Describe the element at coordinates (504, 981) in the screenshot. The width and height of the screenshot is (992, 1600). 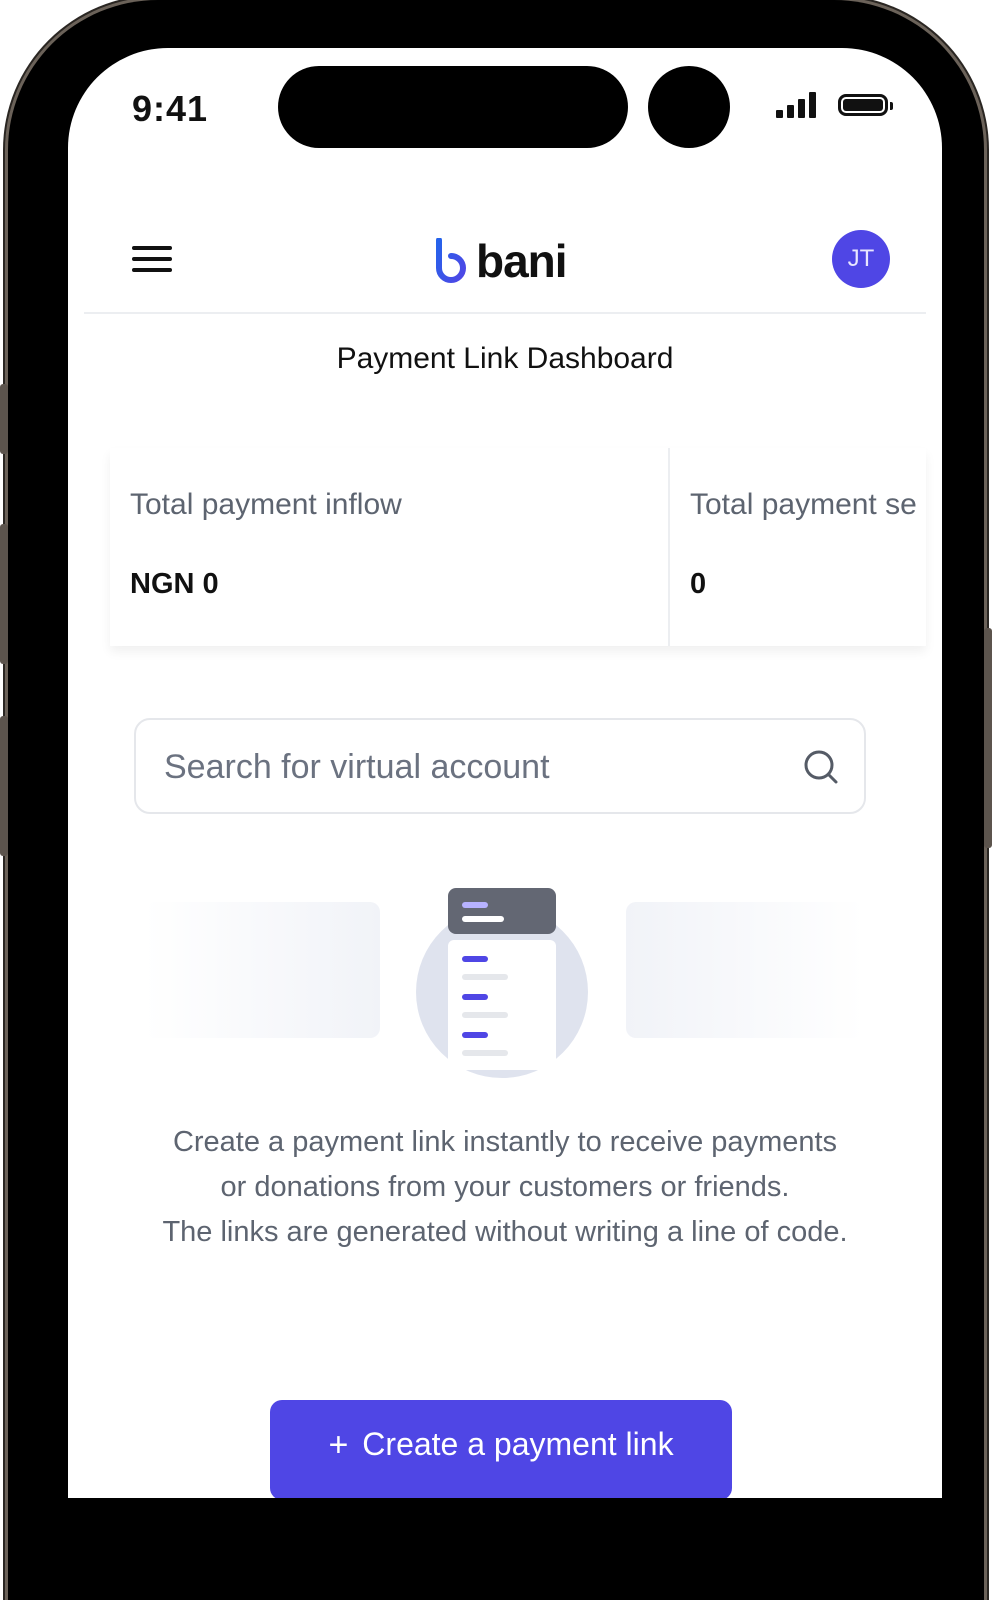
I see `empty-state-illustration` at that location.